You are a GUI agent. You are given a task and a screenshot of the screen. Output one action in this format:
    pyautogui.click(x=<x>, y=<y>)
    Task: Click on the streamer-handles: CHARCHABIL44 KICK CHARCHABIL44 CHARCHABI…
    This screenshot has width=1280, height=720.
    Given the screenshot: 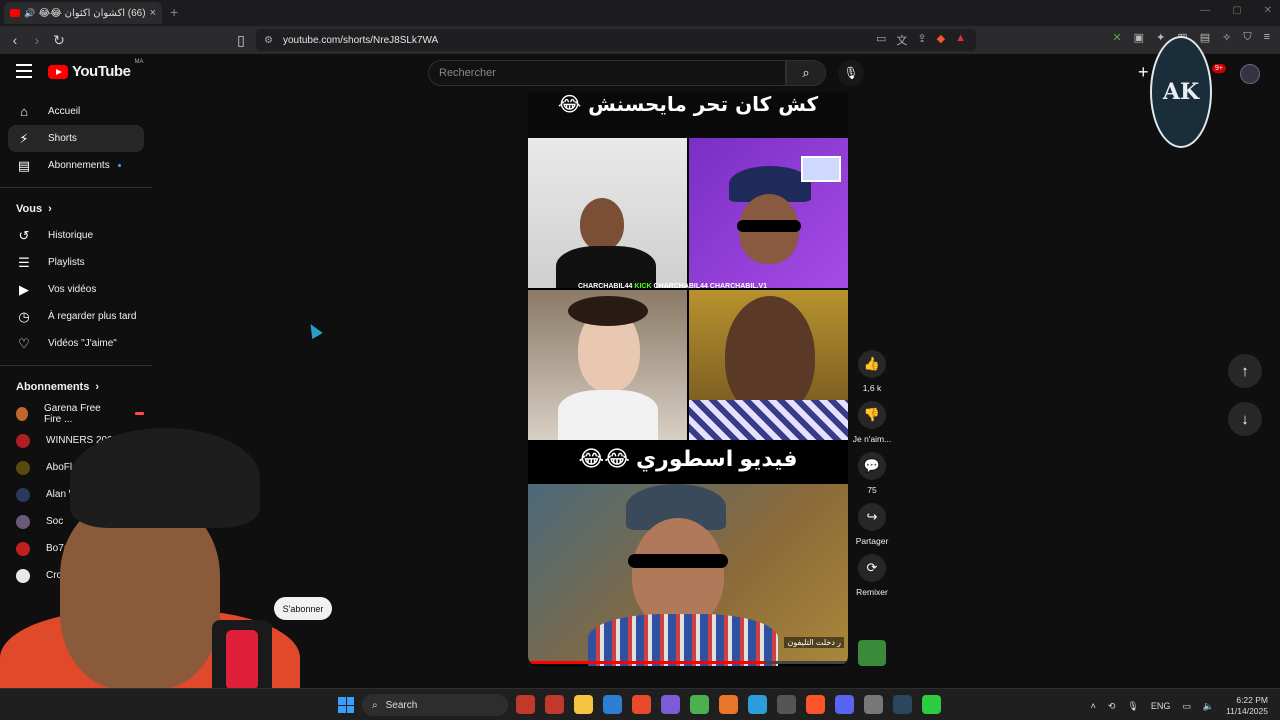 What is the action you would take?
    pyautogui.click(x=672, y=286)
    